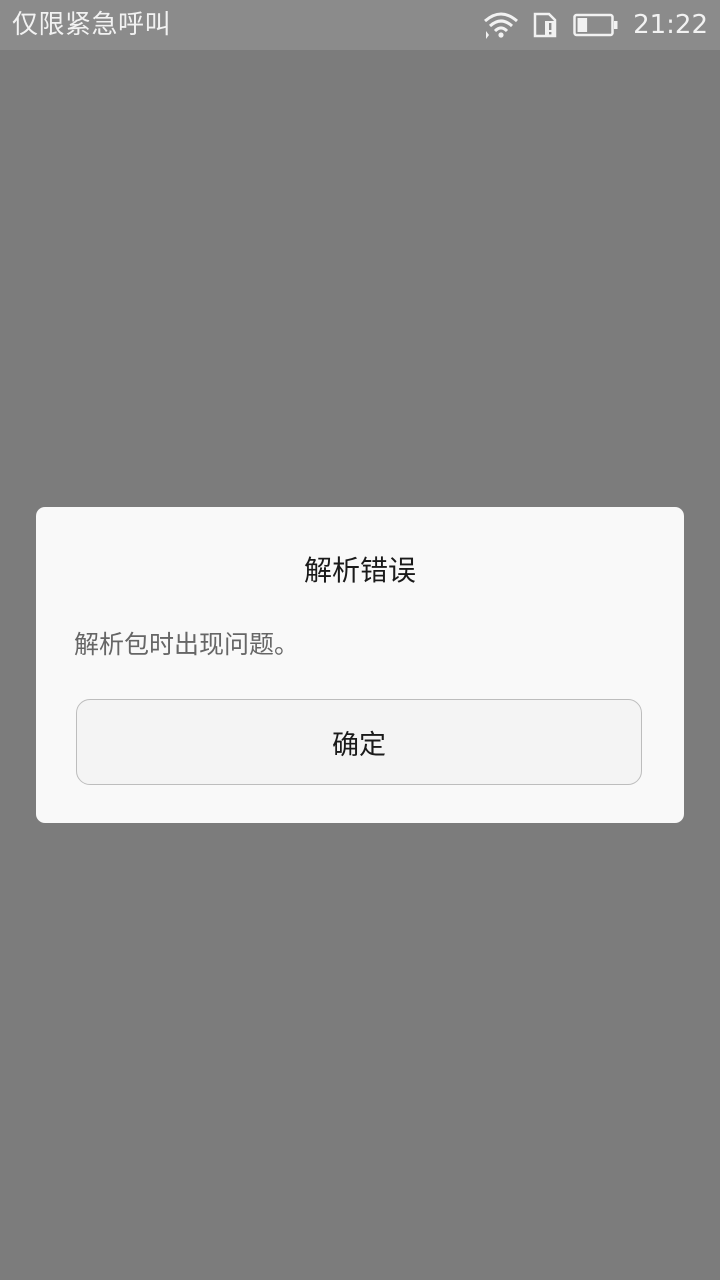  I want to click on ok-button: 确定, so click(359, 742).